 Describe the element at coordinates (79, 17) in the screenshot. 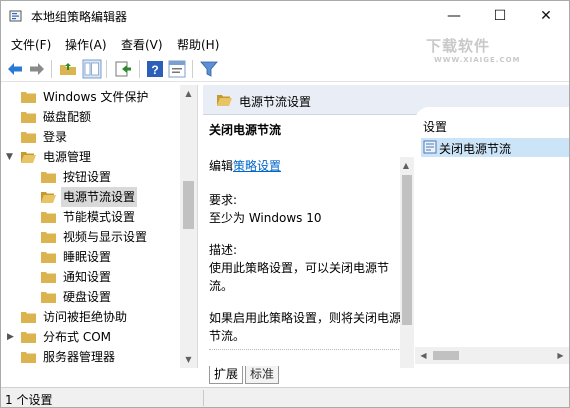

I see `window-title: 本地组策略编辑器` at that location.